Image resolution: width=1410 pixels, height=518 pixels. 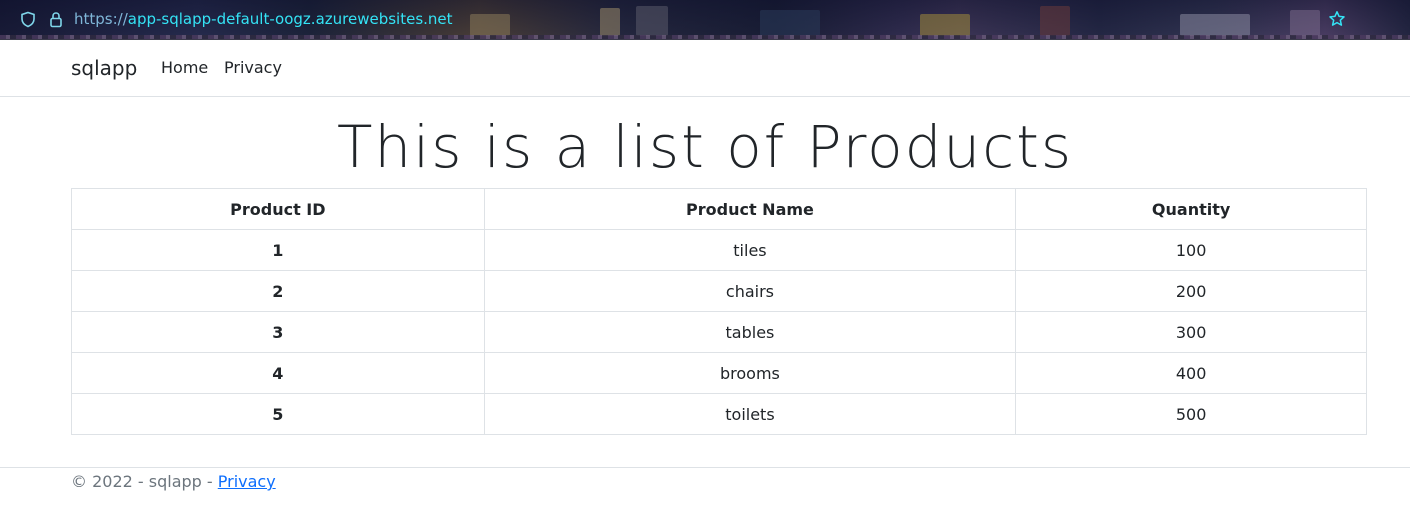 I want to click on page-title: This is a list of Products, so click(x=705, y=147).